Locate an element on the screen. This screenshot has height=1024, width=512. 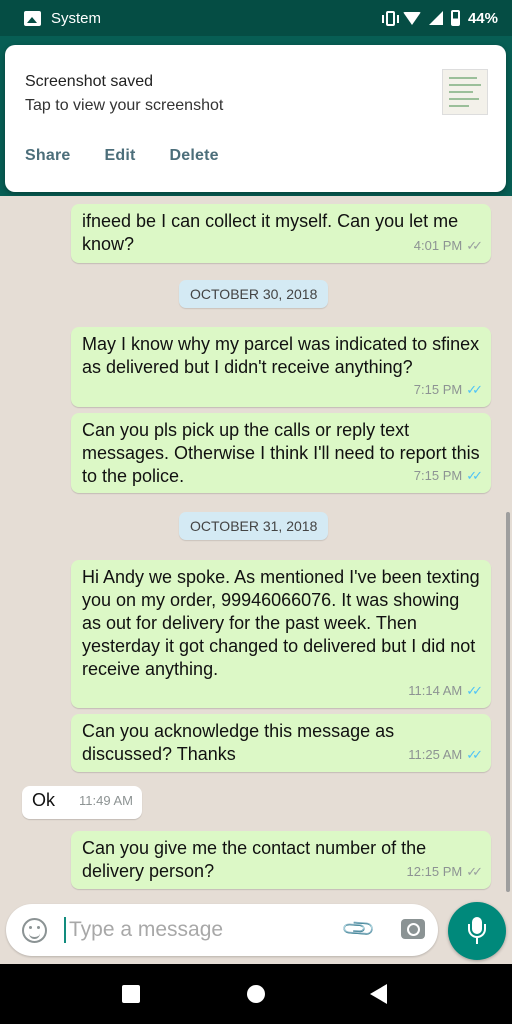
battery-icon is located at coordinates (455, 18).